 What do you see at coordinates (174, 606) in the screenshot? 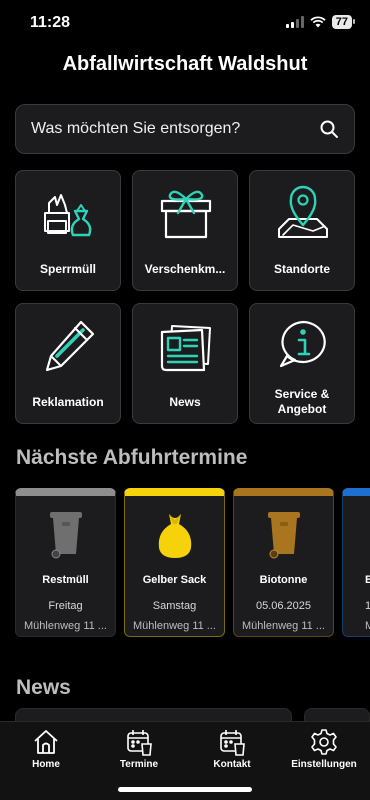
I see `pickup-day: Samstag` at bounding box center [174, 606].